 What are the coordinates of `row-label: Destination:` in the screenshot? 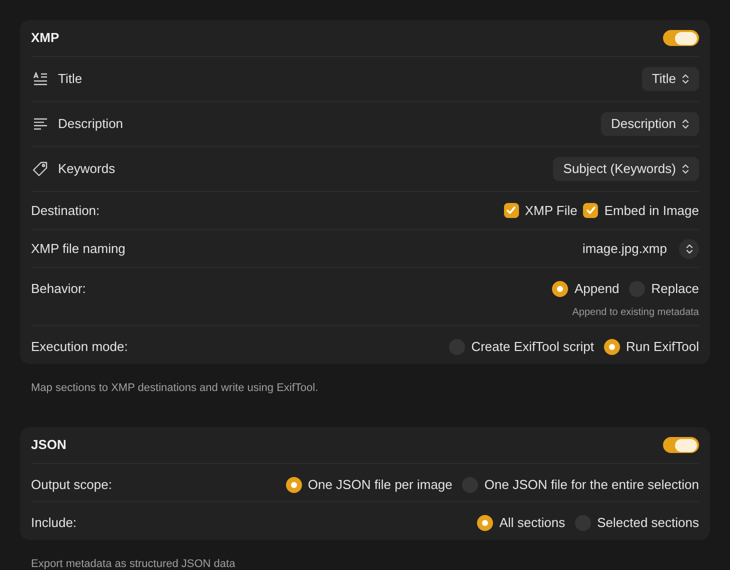 It's located at (65, 211).